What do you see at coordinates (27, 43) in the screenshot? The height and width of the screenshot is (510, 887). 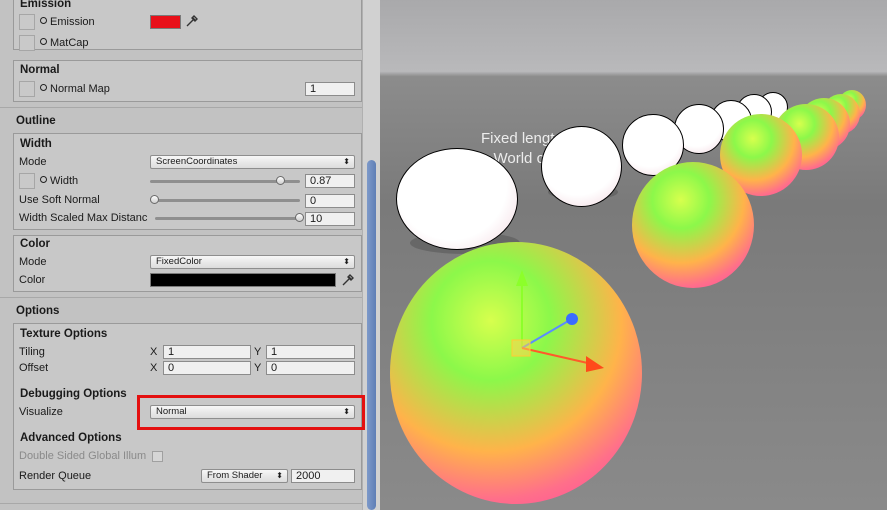 I see `matcap-texture-slot` at bounding box center [27, 43].